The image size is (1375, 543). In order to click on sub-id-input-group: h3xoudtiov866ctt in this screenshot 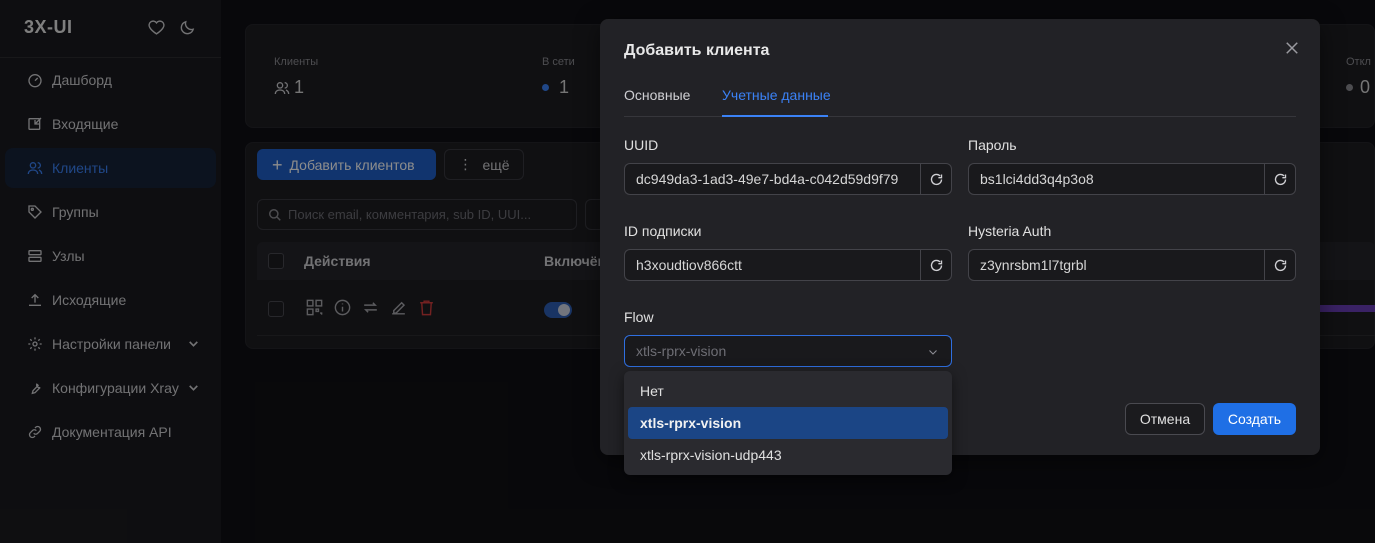, I will do `click(788, 265)`.